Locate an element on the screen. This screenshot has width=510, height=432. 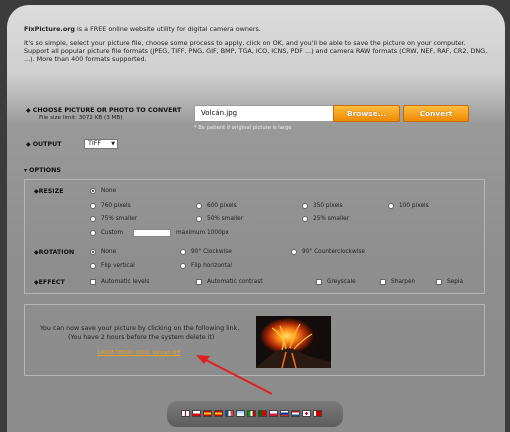
effect-sepia-checkbox is located at coordinates (439, 282).